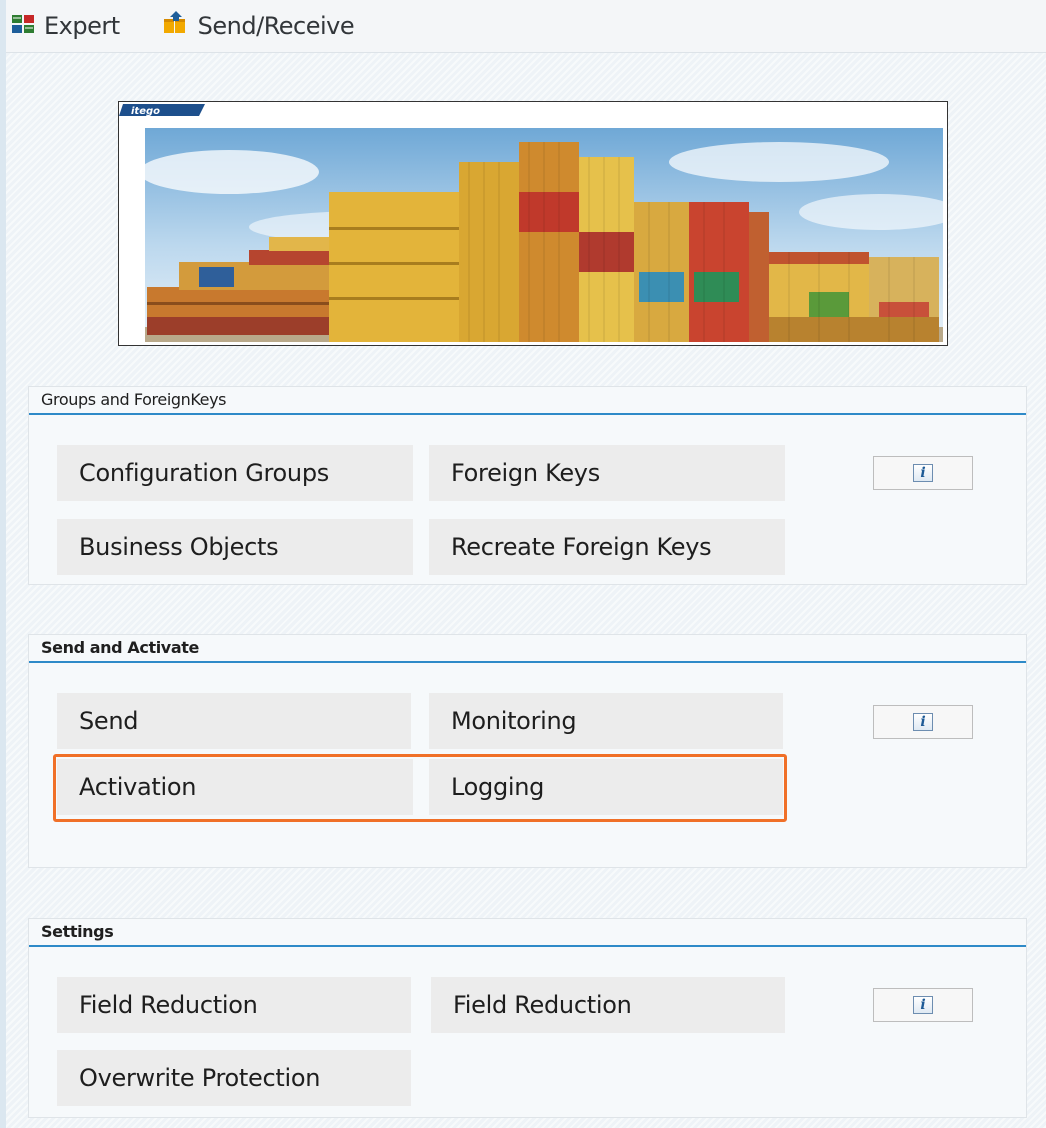 This screenshot has height=1128, width=1046. What do you see at coordinates (145, 111) in the screenshot?
I see `svg-text: itego` at bounding box center [145, 111].